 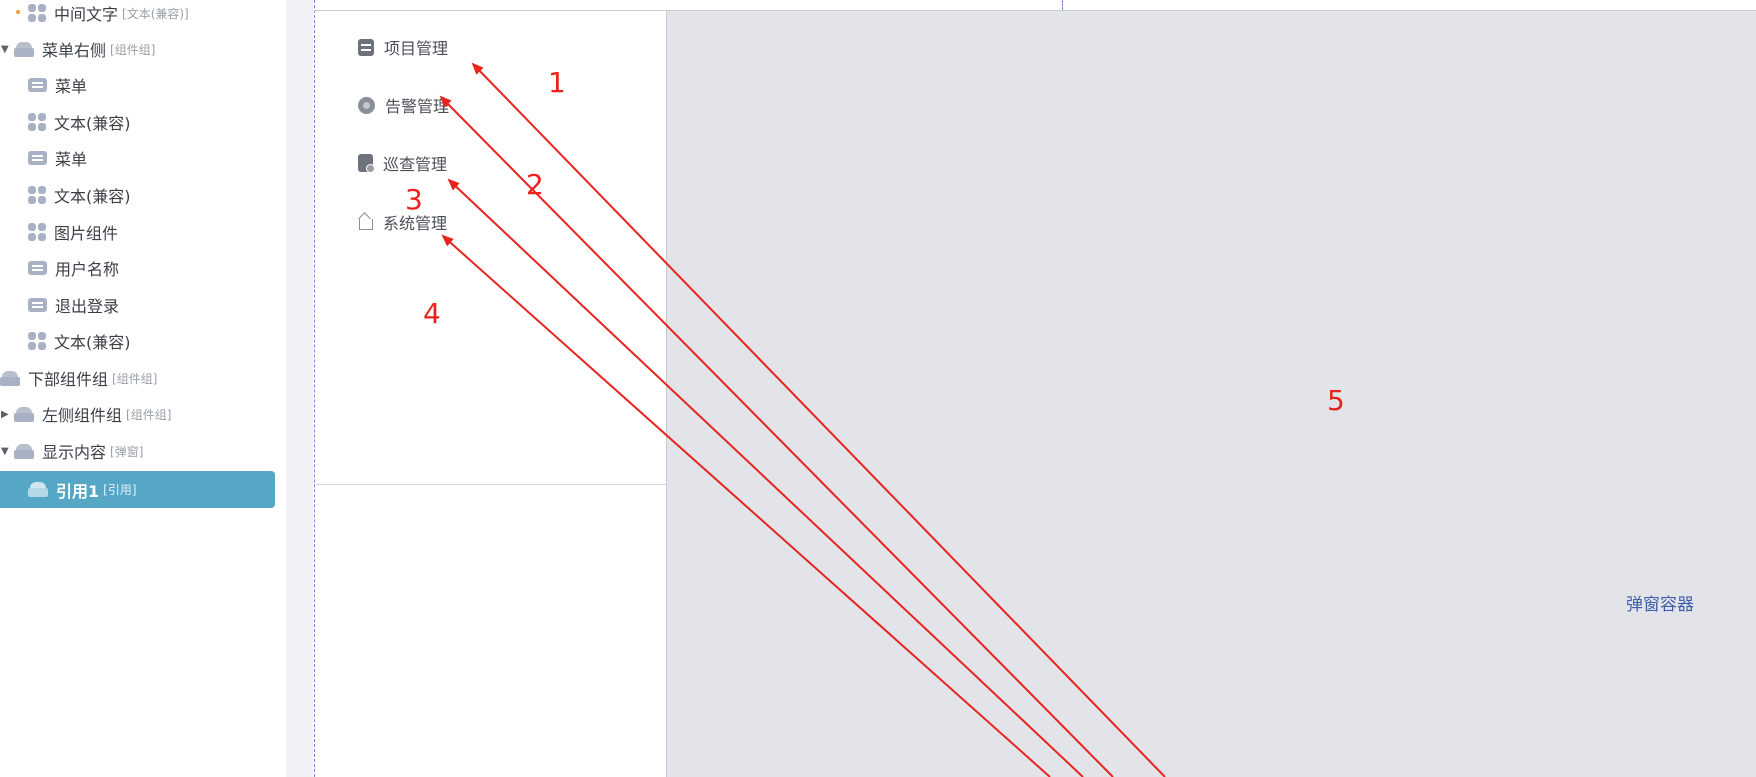 What do you see at coordinates (299, 388) in the screenshot?
I see `panel-divider` at bounding box center [299, 388].